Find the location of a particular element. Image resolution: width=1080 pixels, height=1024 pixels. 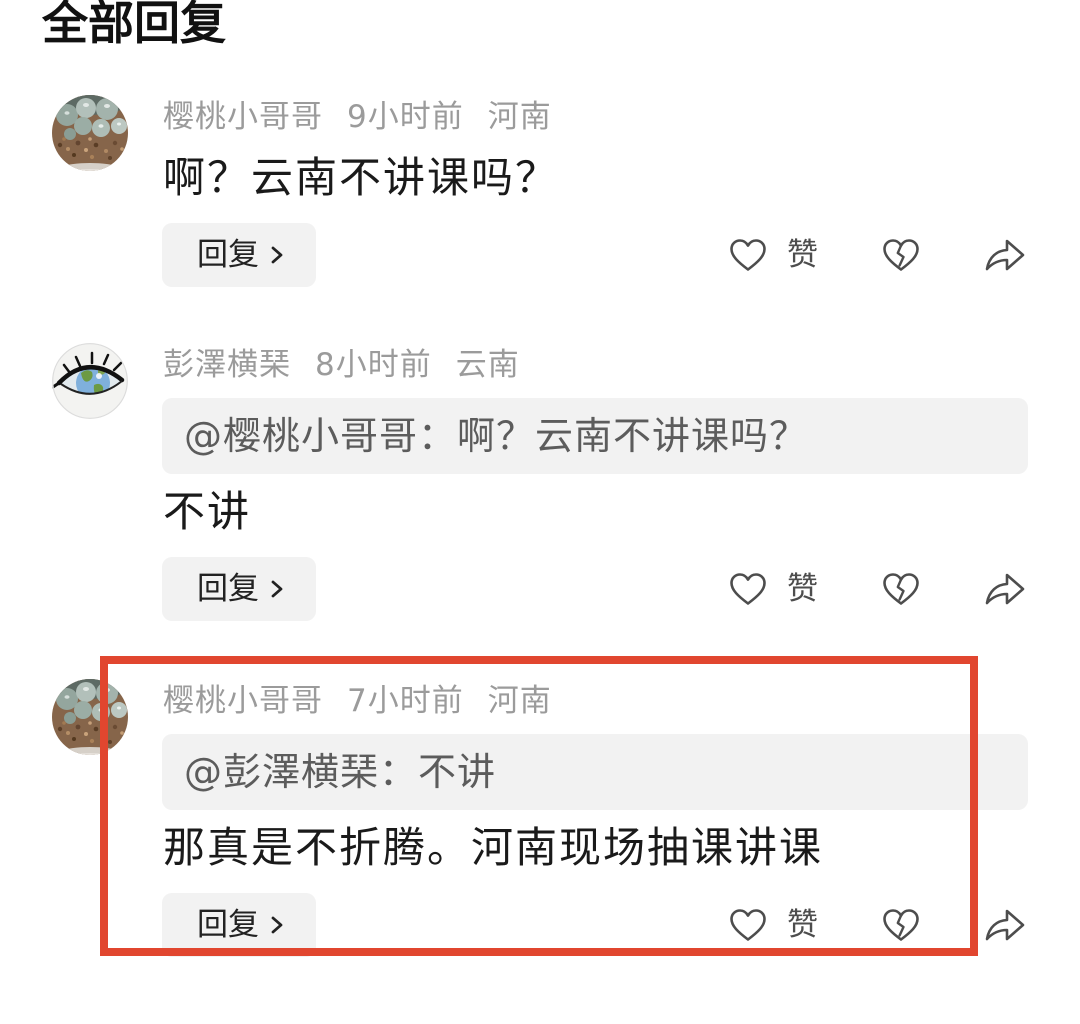

comment-meta: 樱桃小哥哥 9小时前 河南 is located at coordinates (595, 117).